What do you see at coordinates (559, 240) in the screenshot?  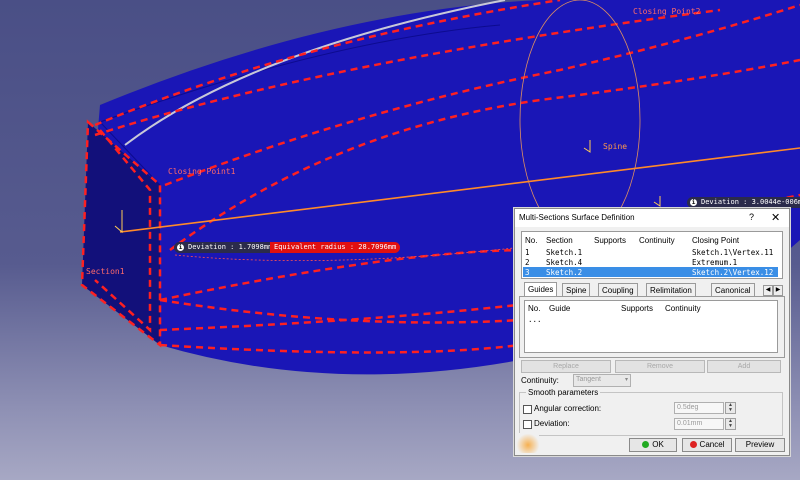 I see `col-section: Section` at bounding box center [559, 240].